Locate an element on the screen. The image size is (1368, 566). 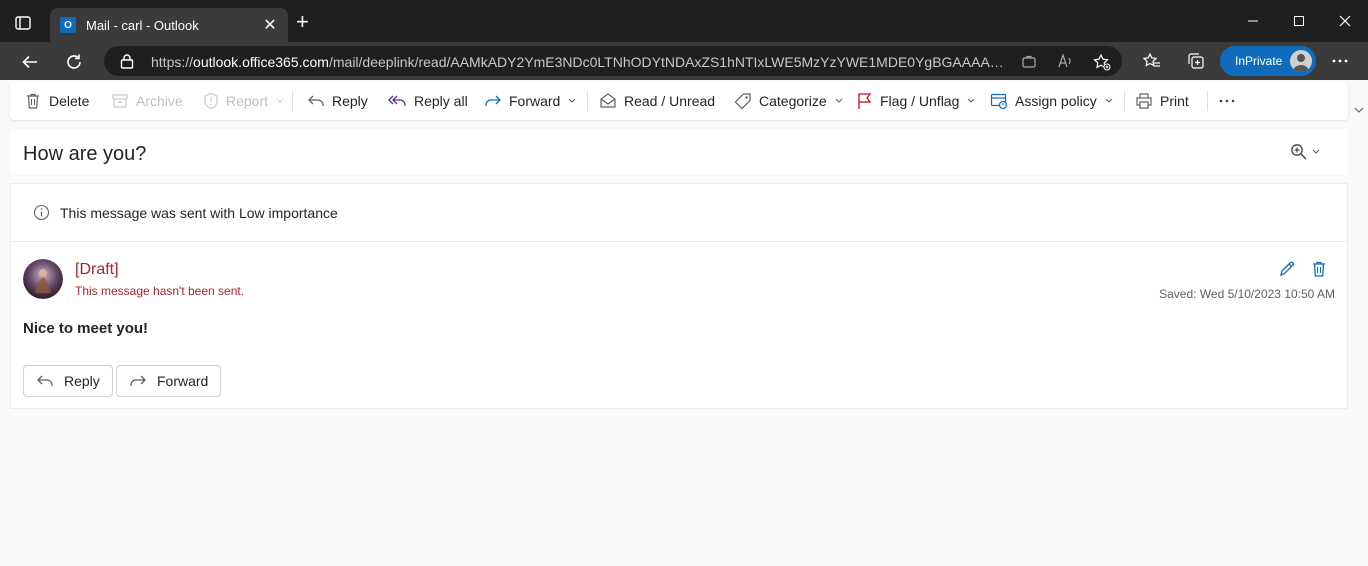
forward-label: Forward is located at coordinates (535, 101).